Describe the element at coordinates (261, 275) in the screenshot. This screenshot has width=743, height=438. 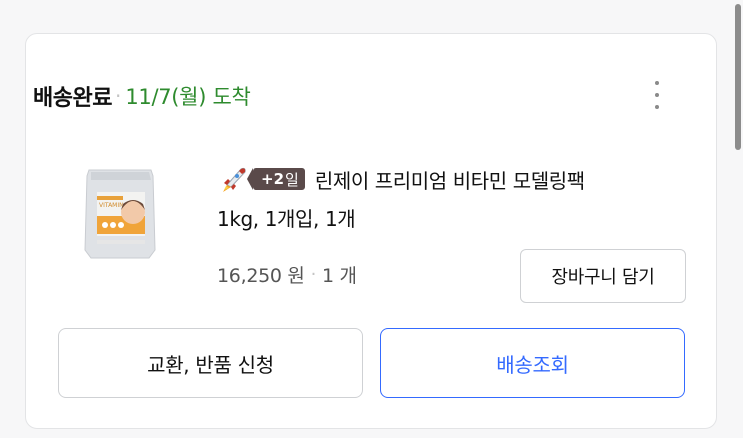
I see `product-price: 16,250 원` at that location.